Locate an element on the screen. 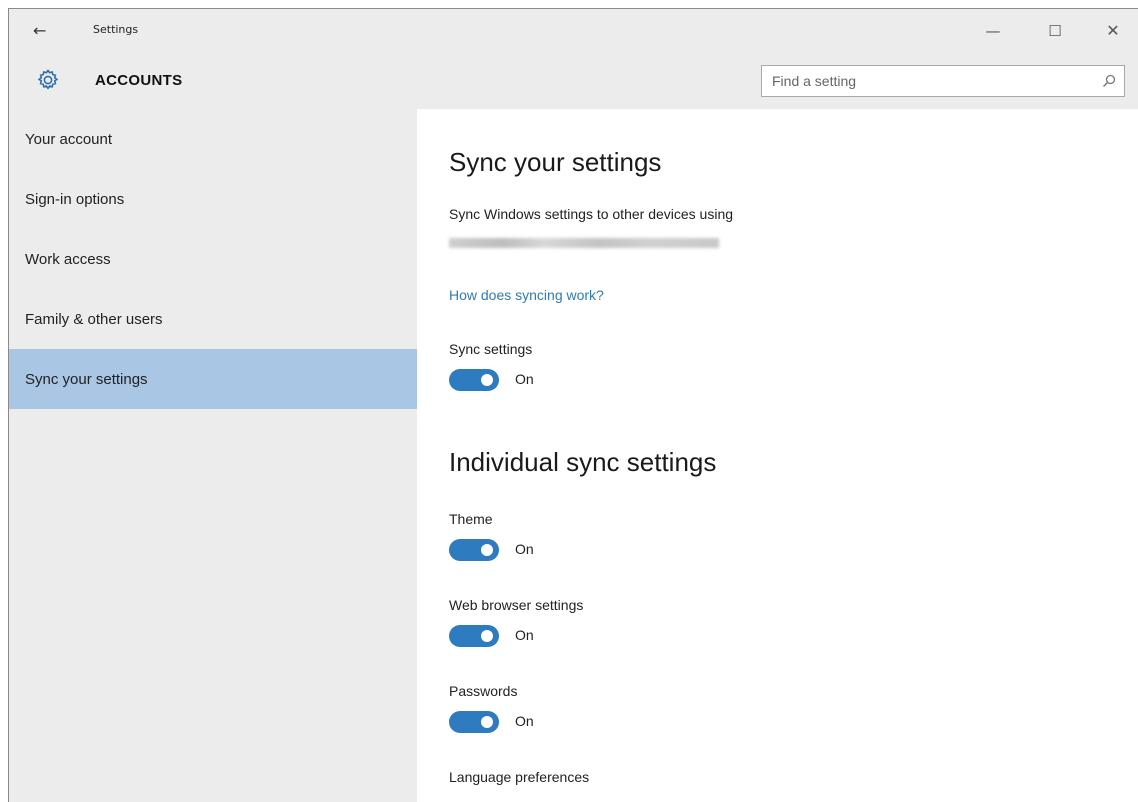  sidebar-item-label: Work access is located at coordinates (68, 259).